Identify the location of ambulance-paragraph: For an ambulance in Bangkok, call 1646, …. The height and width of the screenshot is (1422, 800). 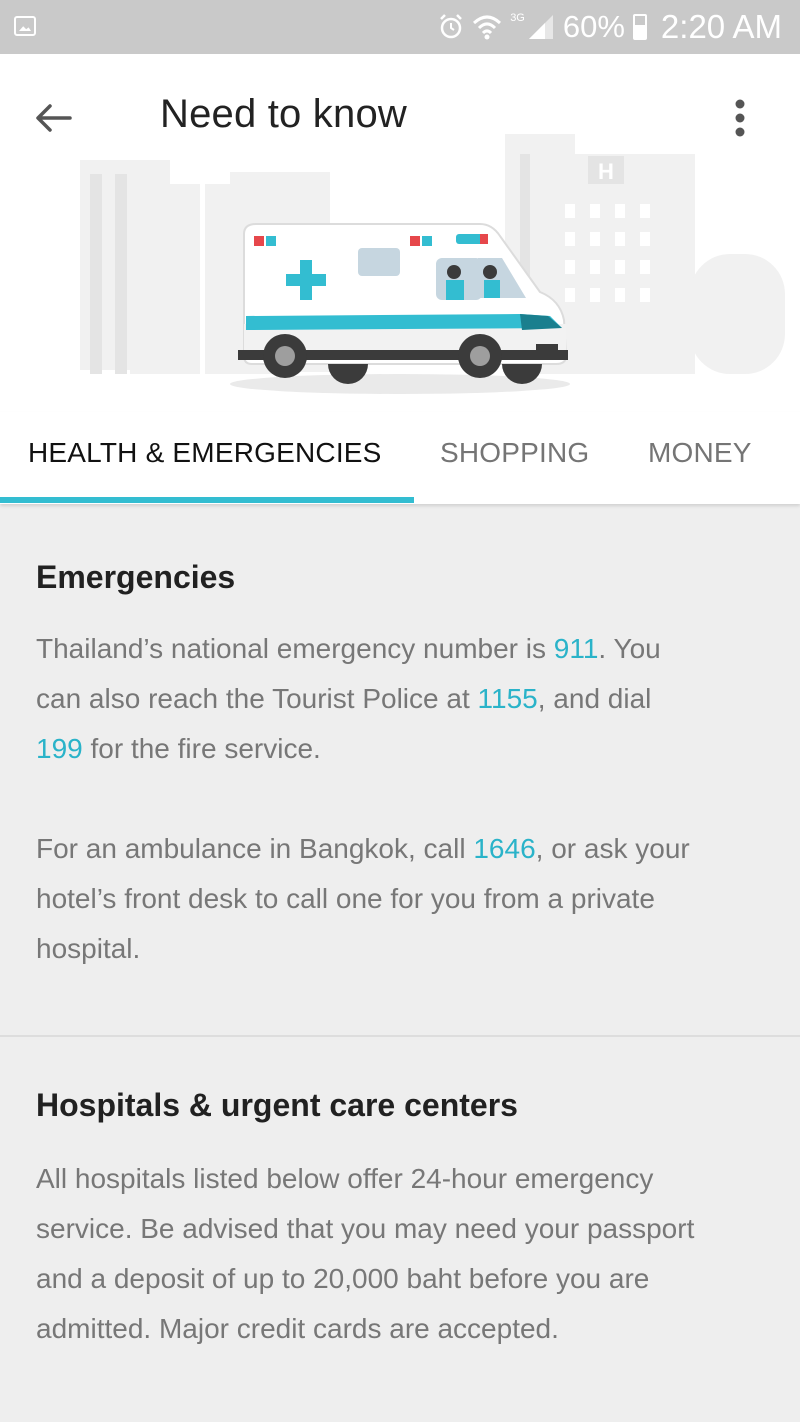
(400, 899).